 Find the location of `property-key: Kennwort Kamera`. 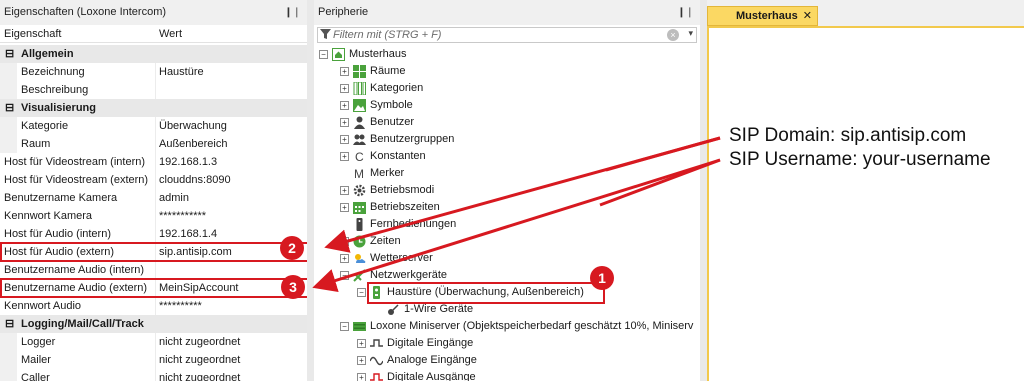

property-key: Kennwort Kamera is located at coordinates (48, 216).